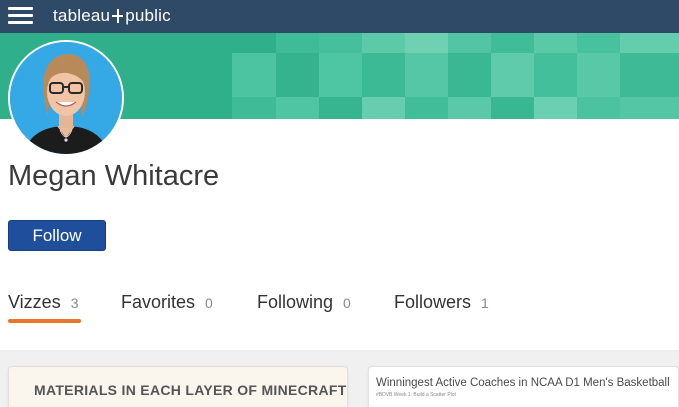 Image resolution: width=679 pixels, height=407 pixels. Describe the element at coordinates (433, 302) in the screenshot. I see `tab-label: Followers` at that location.